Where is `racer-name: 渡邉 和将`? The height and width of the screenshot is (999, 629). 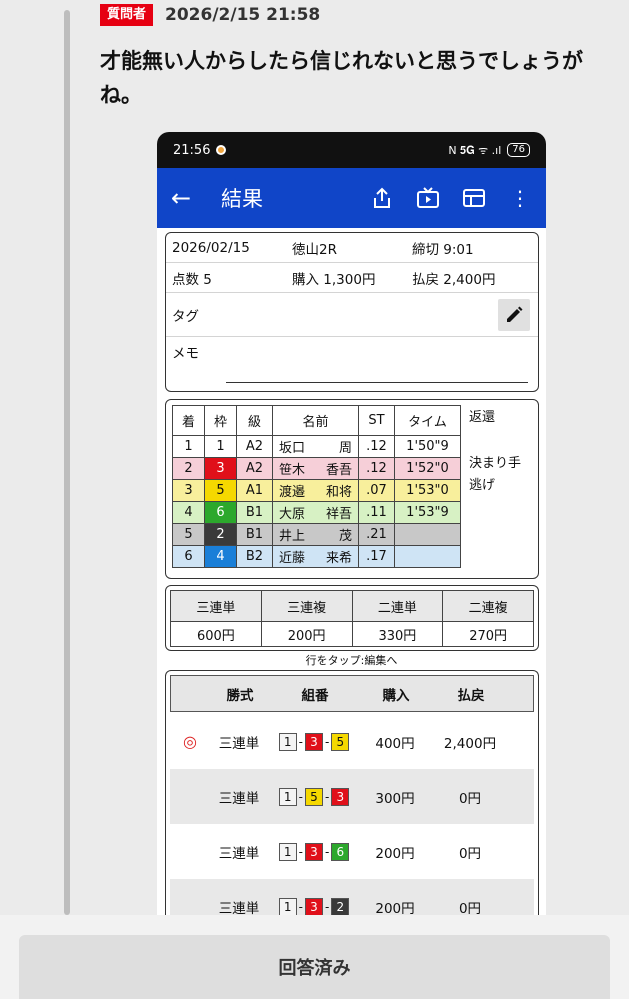 racer-name: 渡邉 和将 is located at coordinates (315, 490).